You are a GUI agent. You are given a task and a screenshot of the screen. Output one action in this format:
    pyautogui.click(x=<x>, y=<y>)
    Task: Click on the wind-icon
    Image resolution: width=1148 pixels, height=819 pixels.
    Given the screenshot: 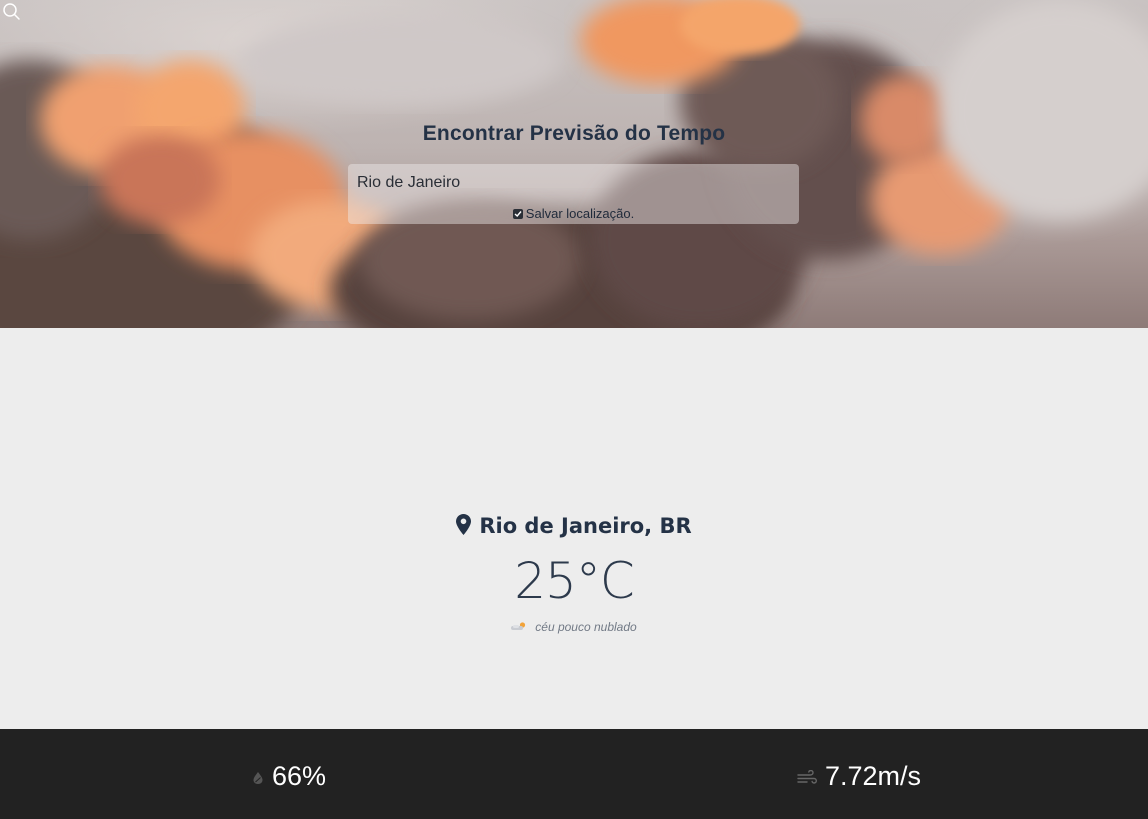 What is the action you would take?
    pyautogui.click(x=807, y=776)
    